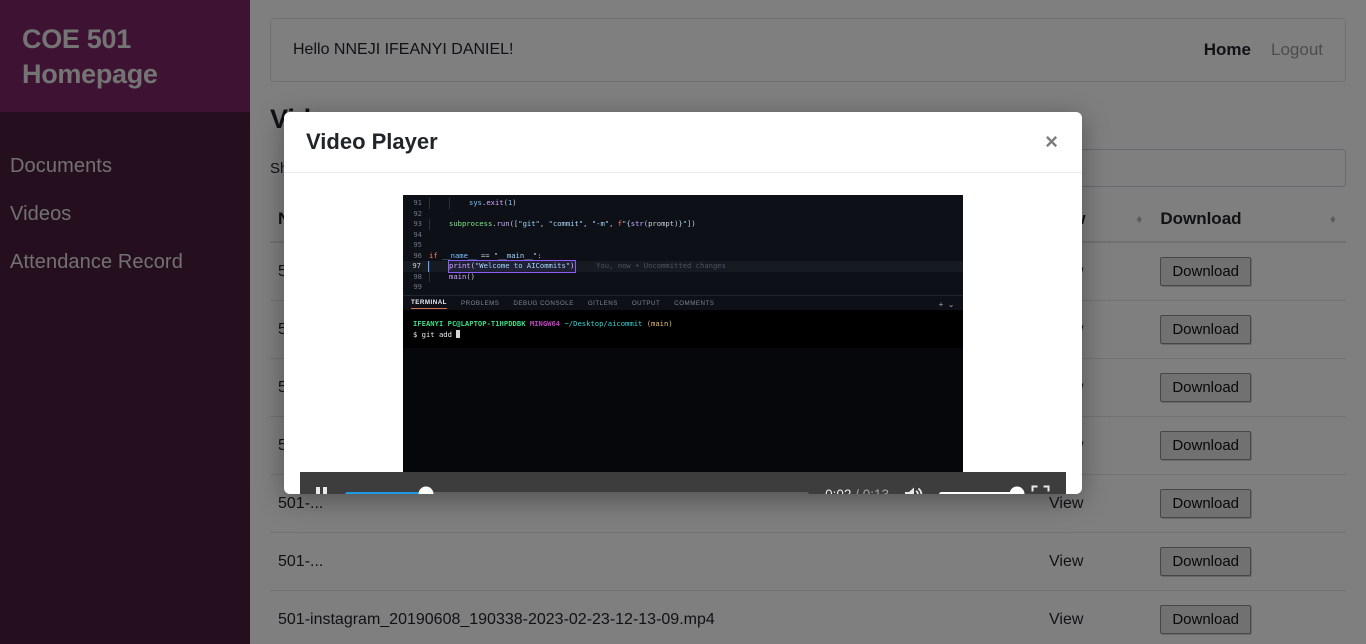 The width and height of the screenshot is (1366, 644). Describe the element at coordinates (683, 276) in the screenshot. I see `code-line: 98 main()` at that location.